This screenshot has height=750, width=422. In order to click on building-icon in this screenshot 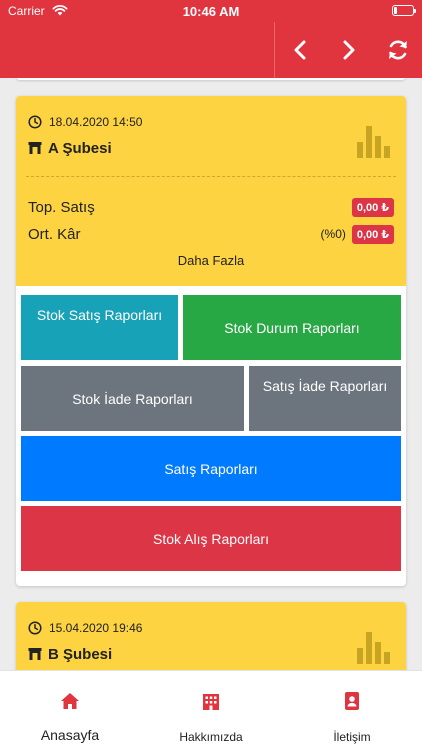, I will do `click(211, 702)`.